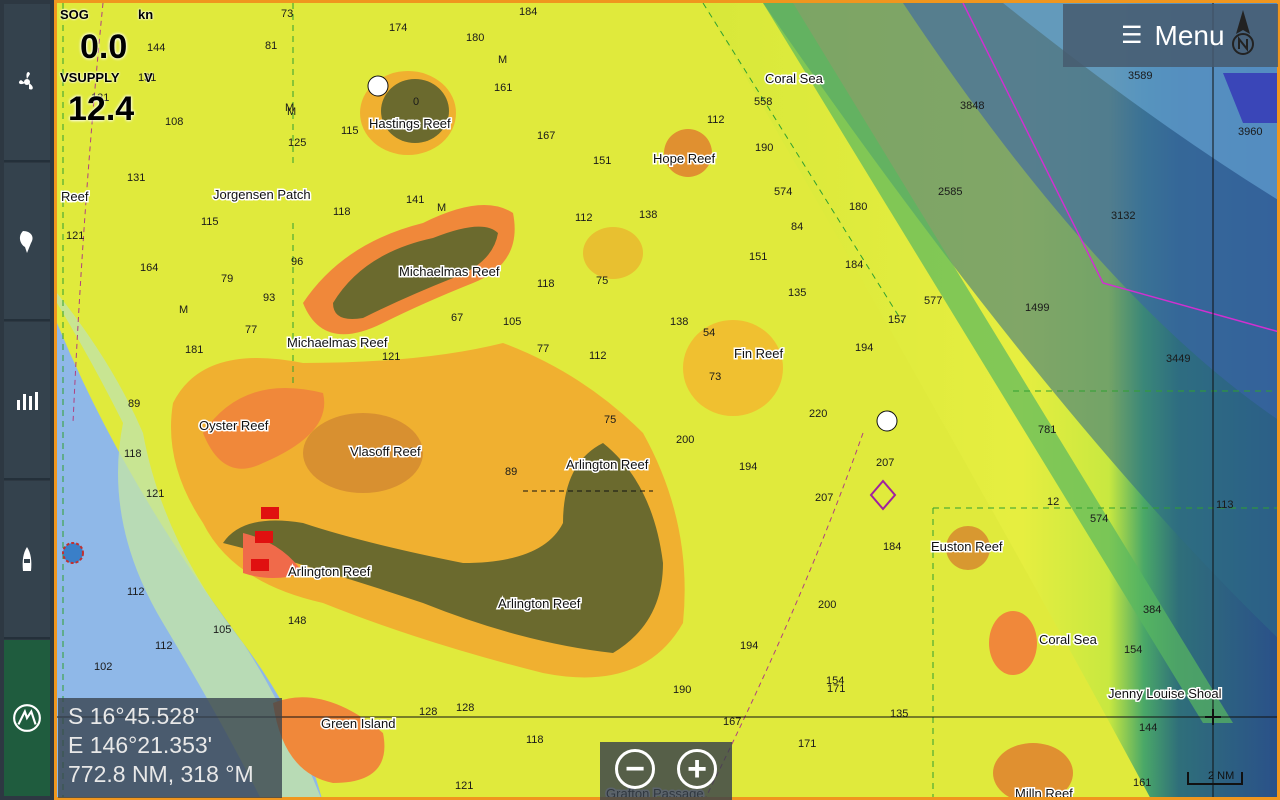 This screenshot has width=1280, height=800. I want to click on depth-sounding: 0, so click(416, 102).